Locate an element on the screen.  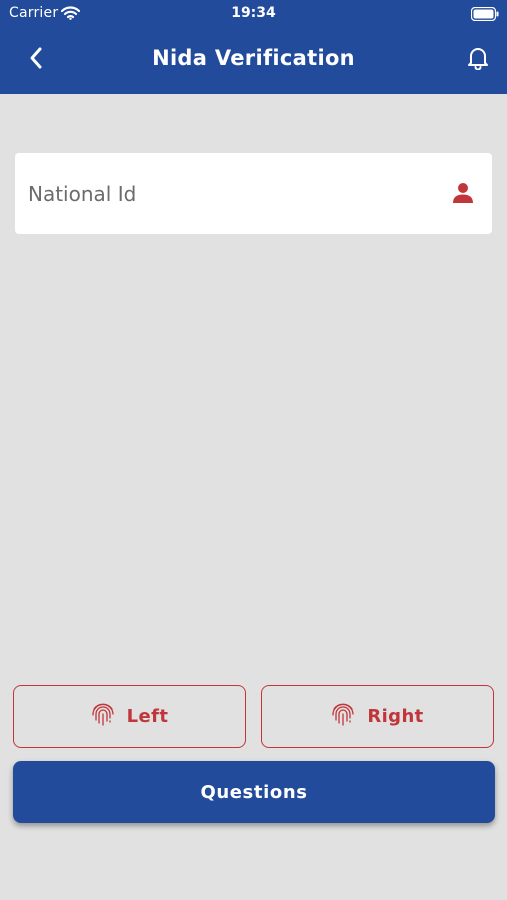
questions-button: Questions is located at coordinates (254, 792).